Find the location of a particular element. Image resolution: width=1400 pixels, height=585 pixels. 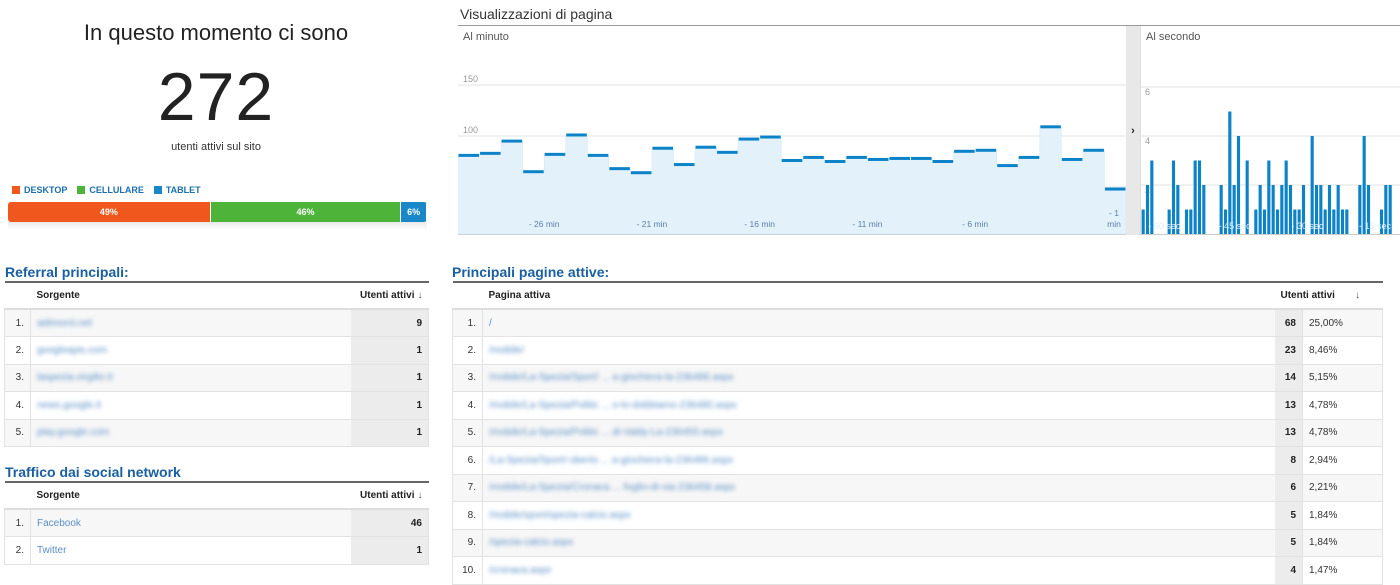

source-link: adimorni.net is located at coordinates (190, 323).